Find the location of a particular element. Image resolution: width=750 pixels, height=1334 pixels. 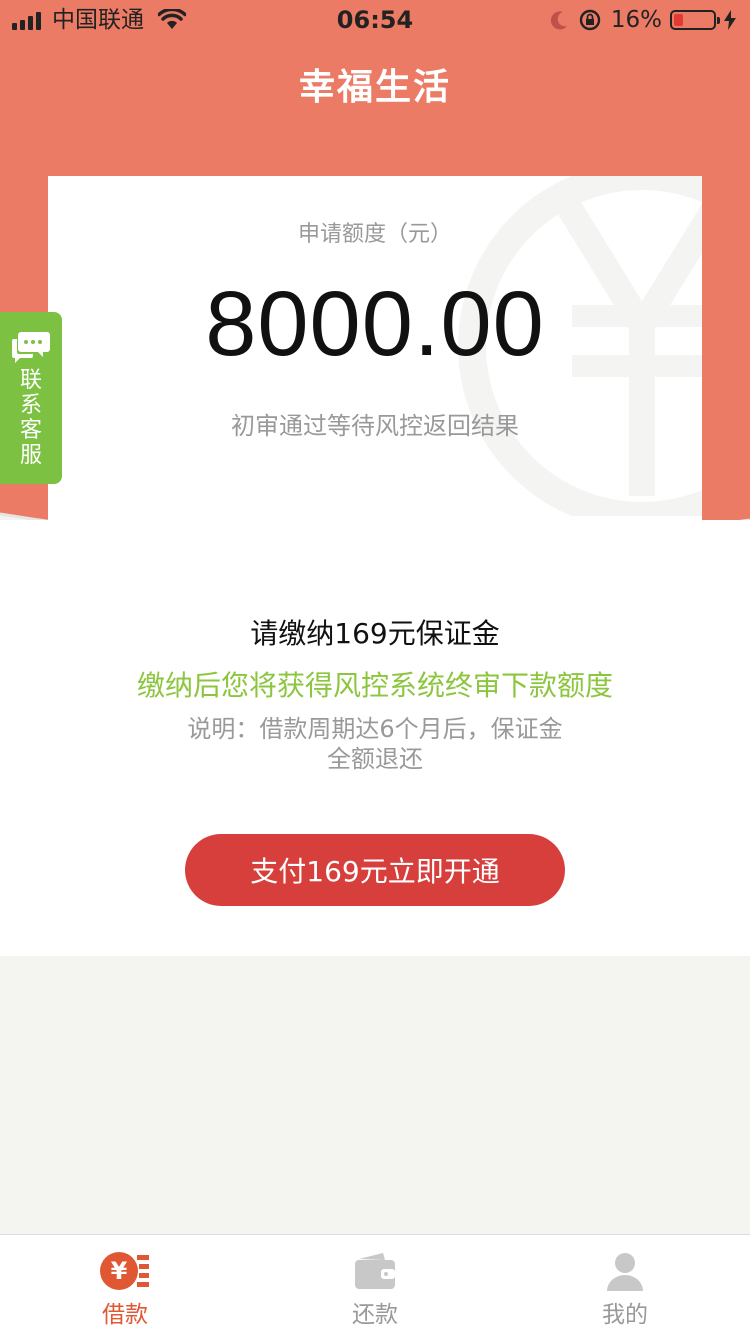

tab-repay: 还款 is located at coordinates (375, 1284).